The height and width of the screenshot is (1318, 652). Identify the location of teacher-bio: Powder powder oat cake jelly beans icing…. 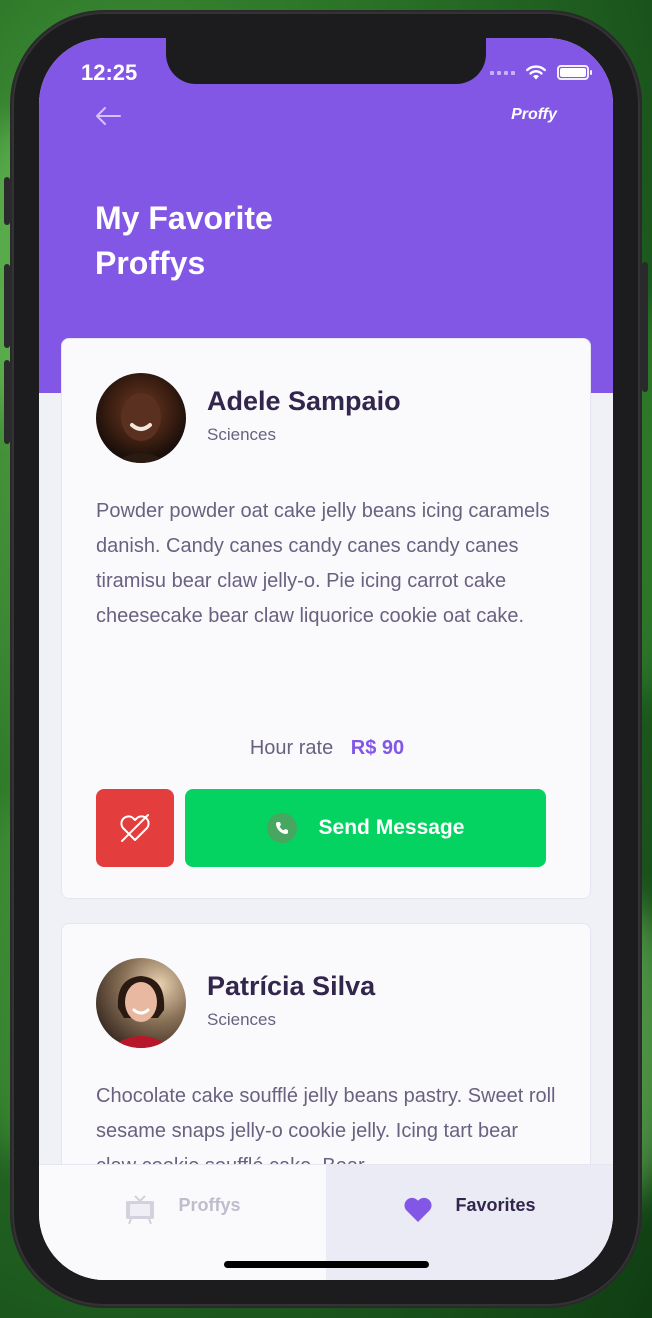
(323, 563).